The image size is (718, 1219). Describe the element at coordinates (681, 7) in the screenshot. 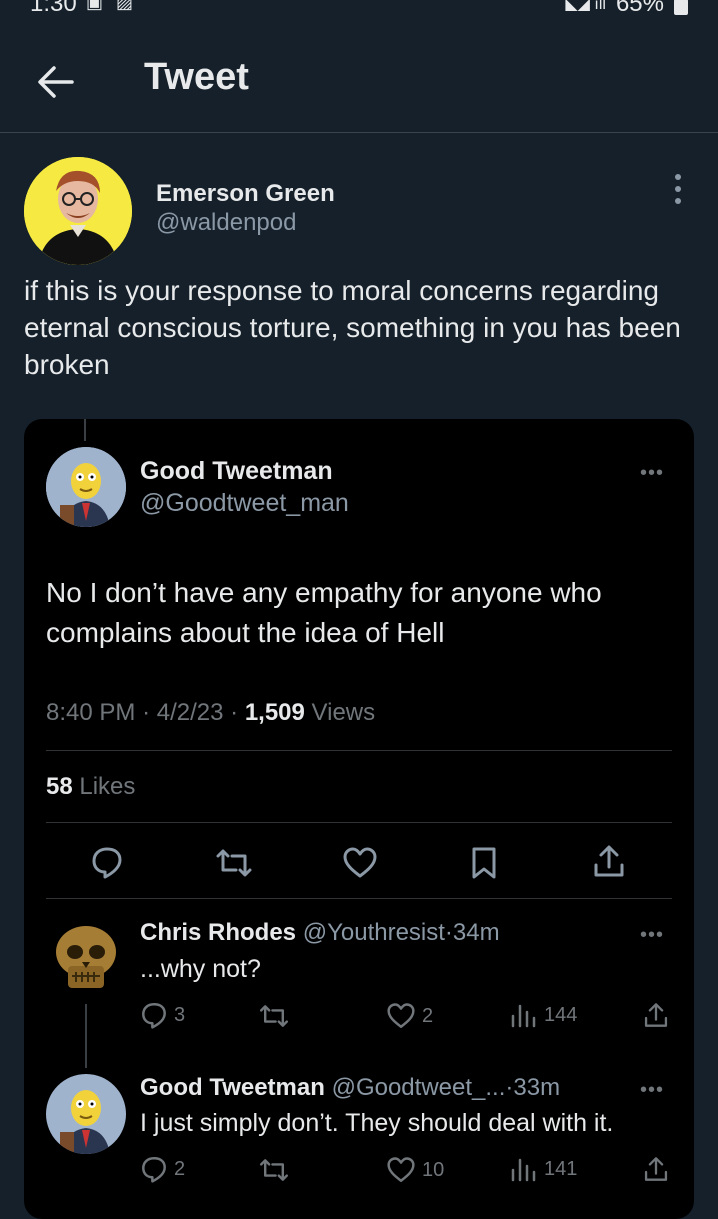

I see `battery-icon` at that location.